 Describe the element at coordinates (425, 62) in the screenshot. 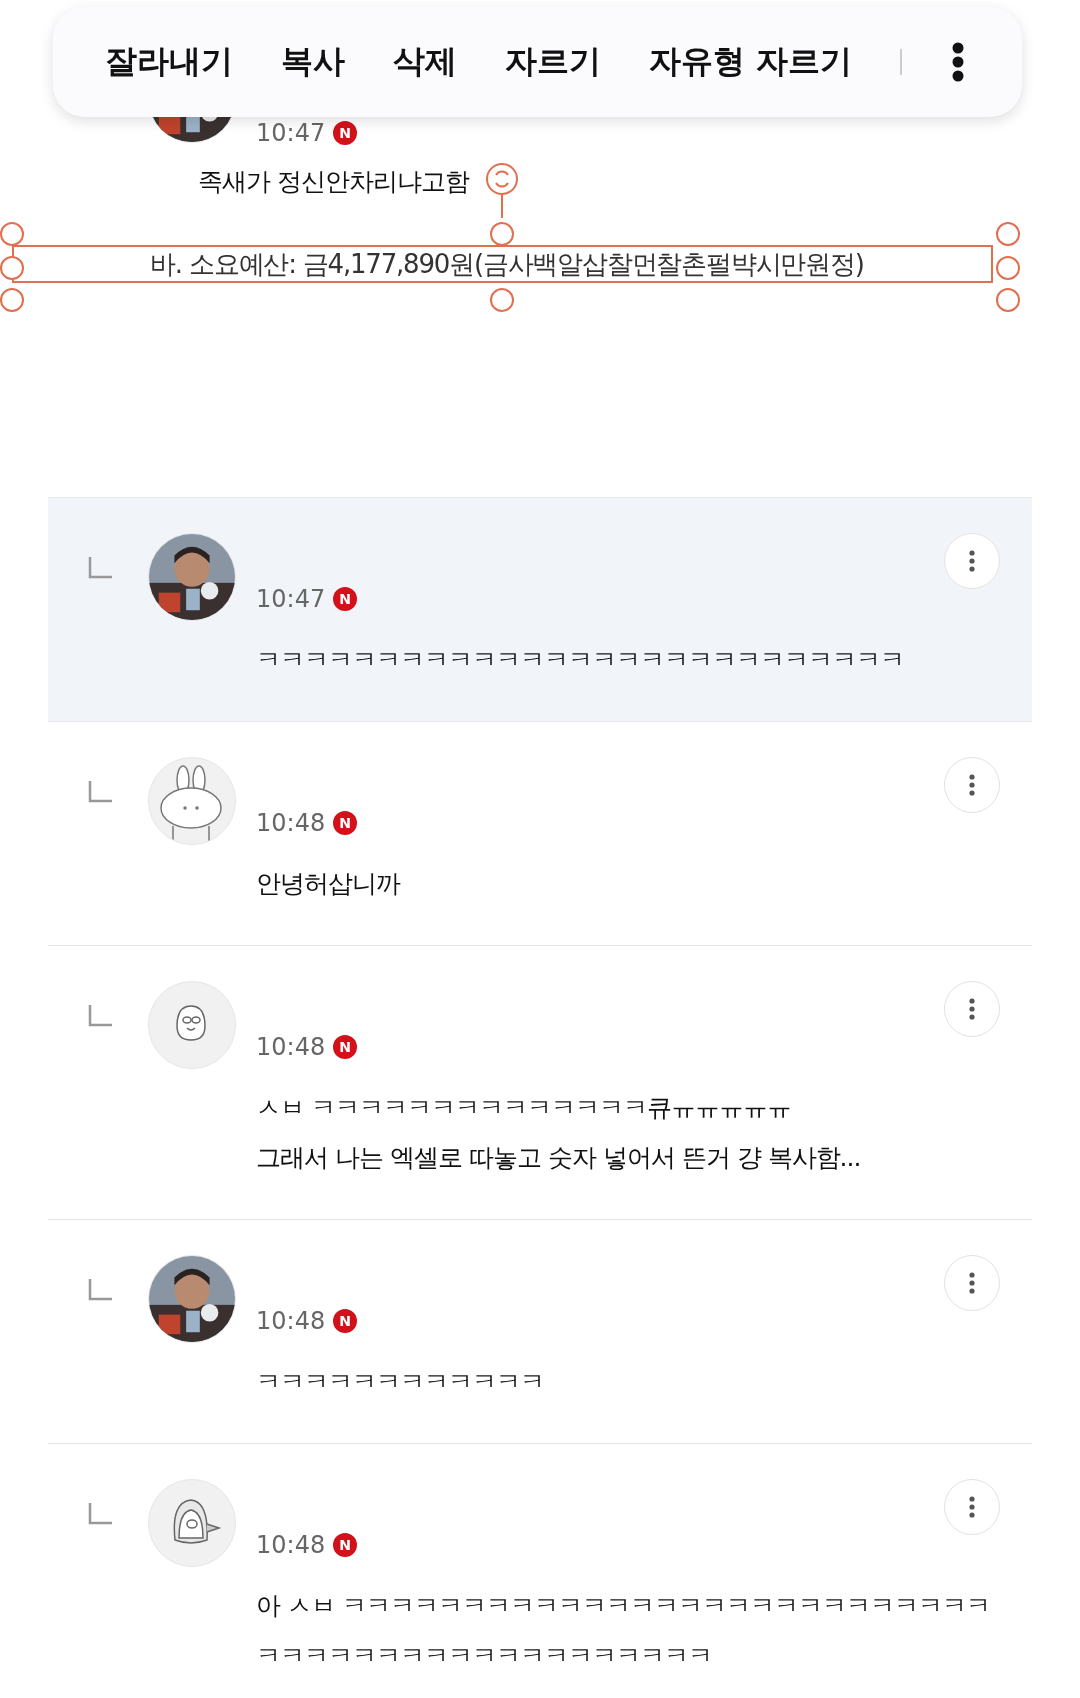

I see `toolbar-action: 삭제` at that location.